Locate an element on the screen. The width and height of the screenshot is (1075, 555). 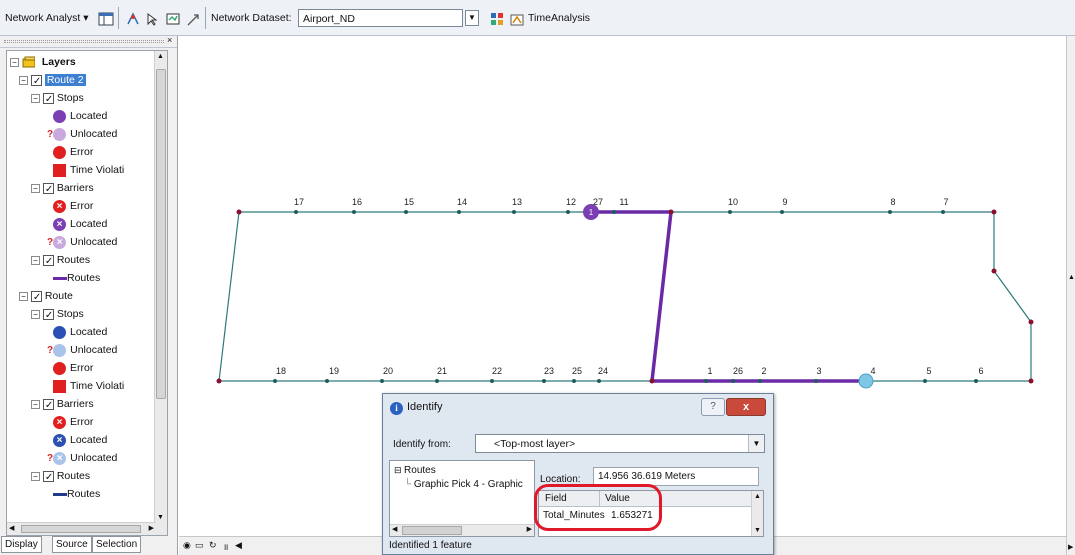
select-move-location-icon is located at coordinates (152, 19).